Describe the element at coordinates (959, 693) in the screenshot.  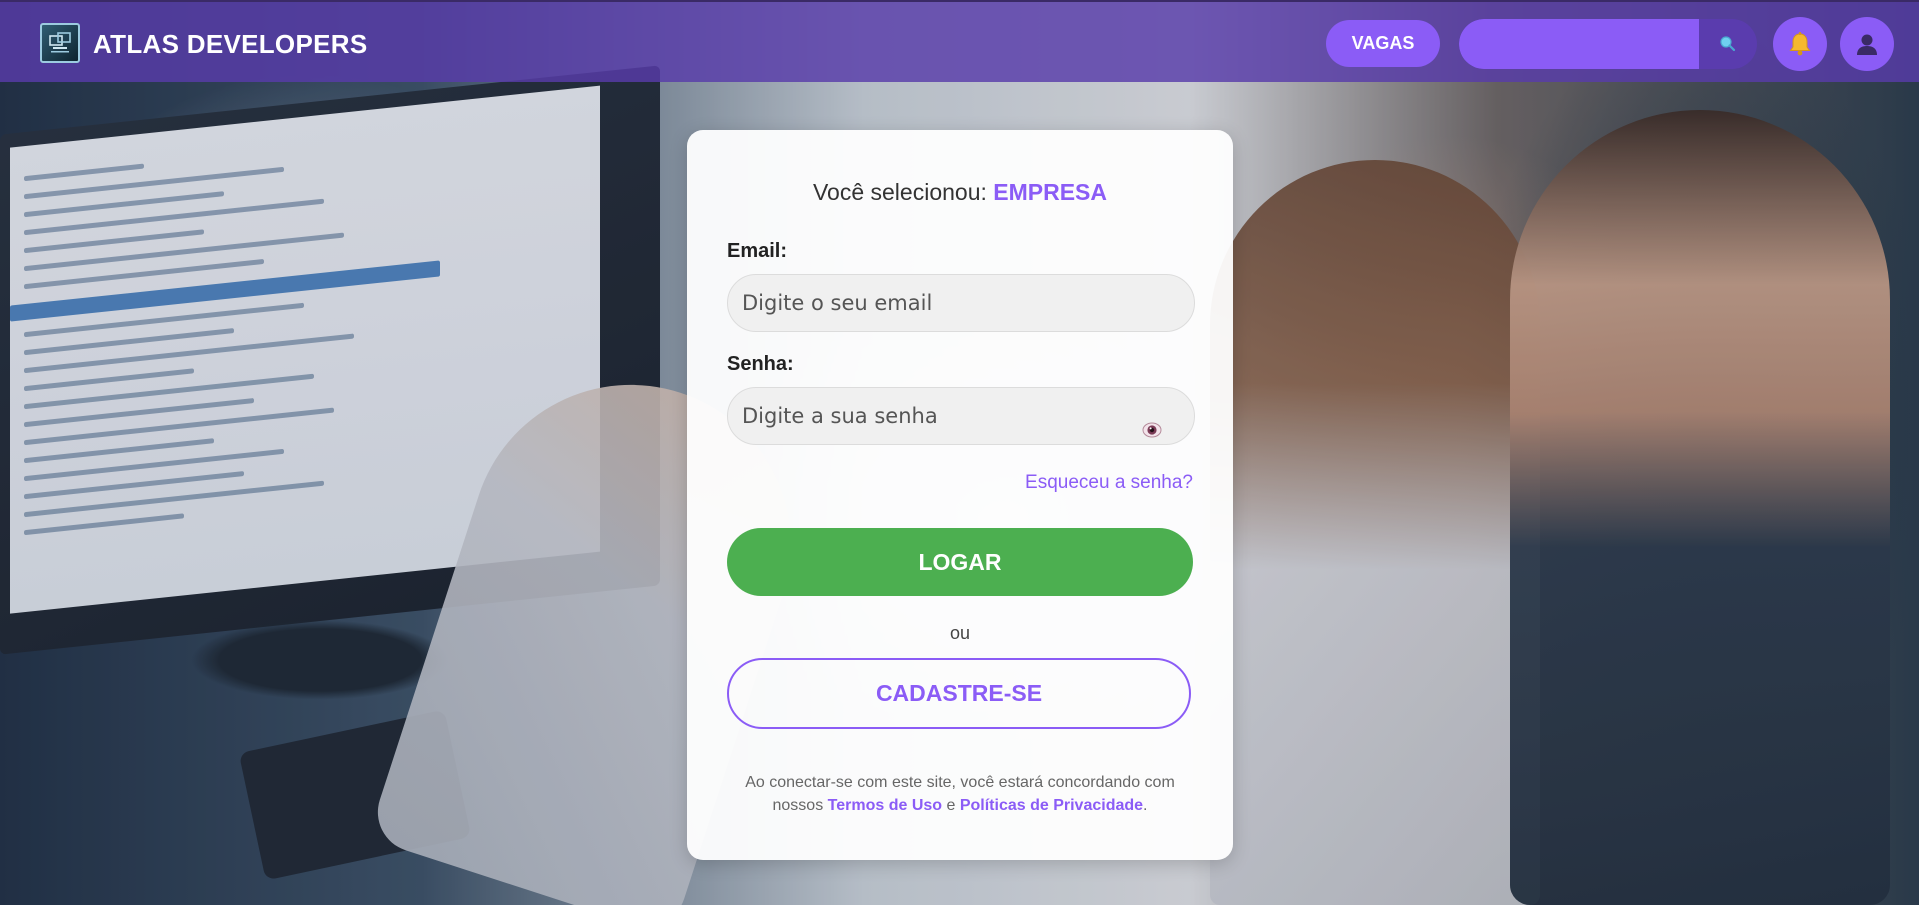
I see `signup-button: CADASTRE-SE` at that location.